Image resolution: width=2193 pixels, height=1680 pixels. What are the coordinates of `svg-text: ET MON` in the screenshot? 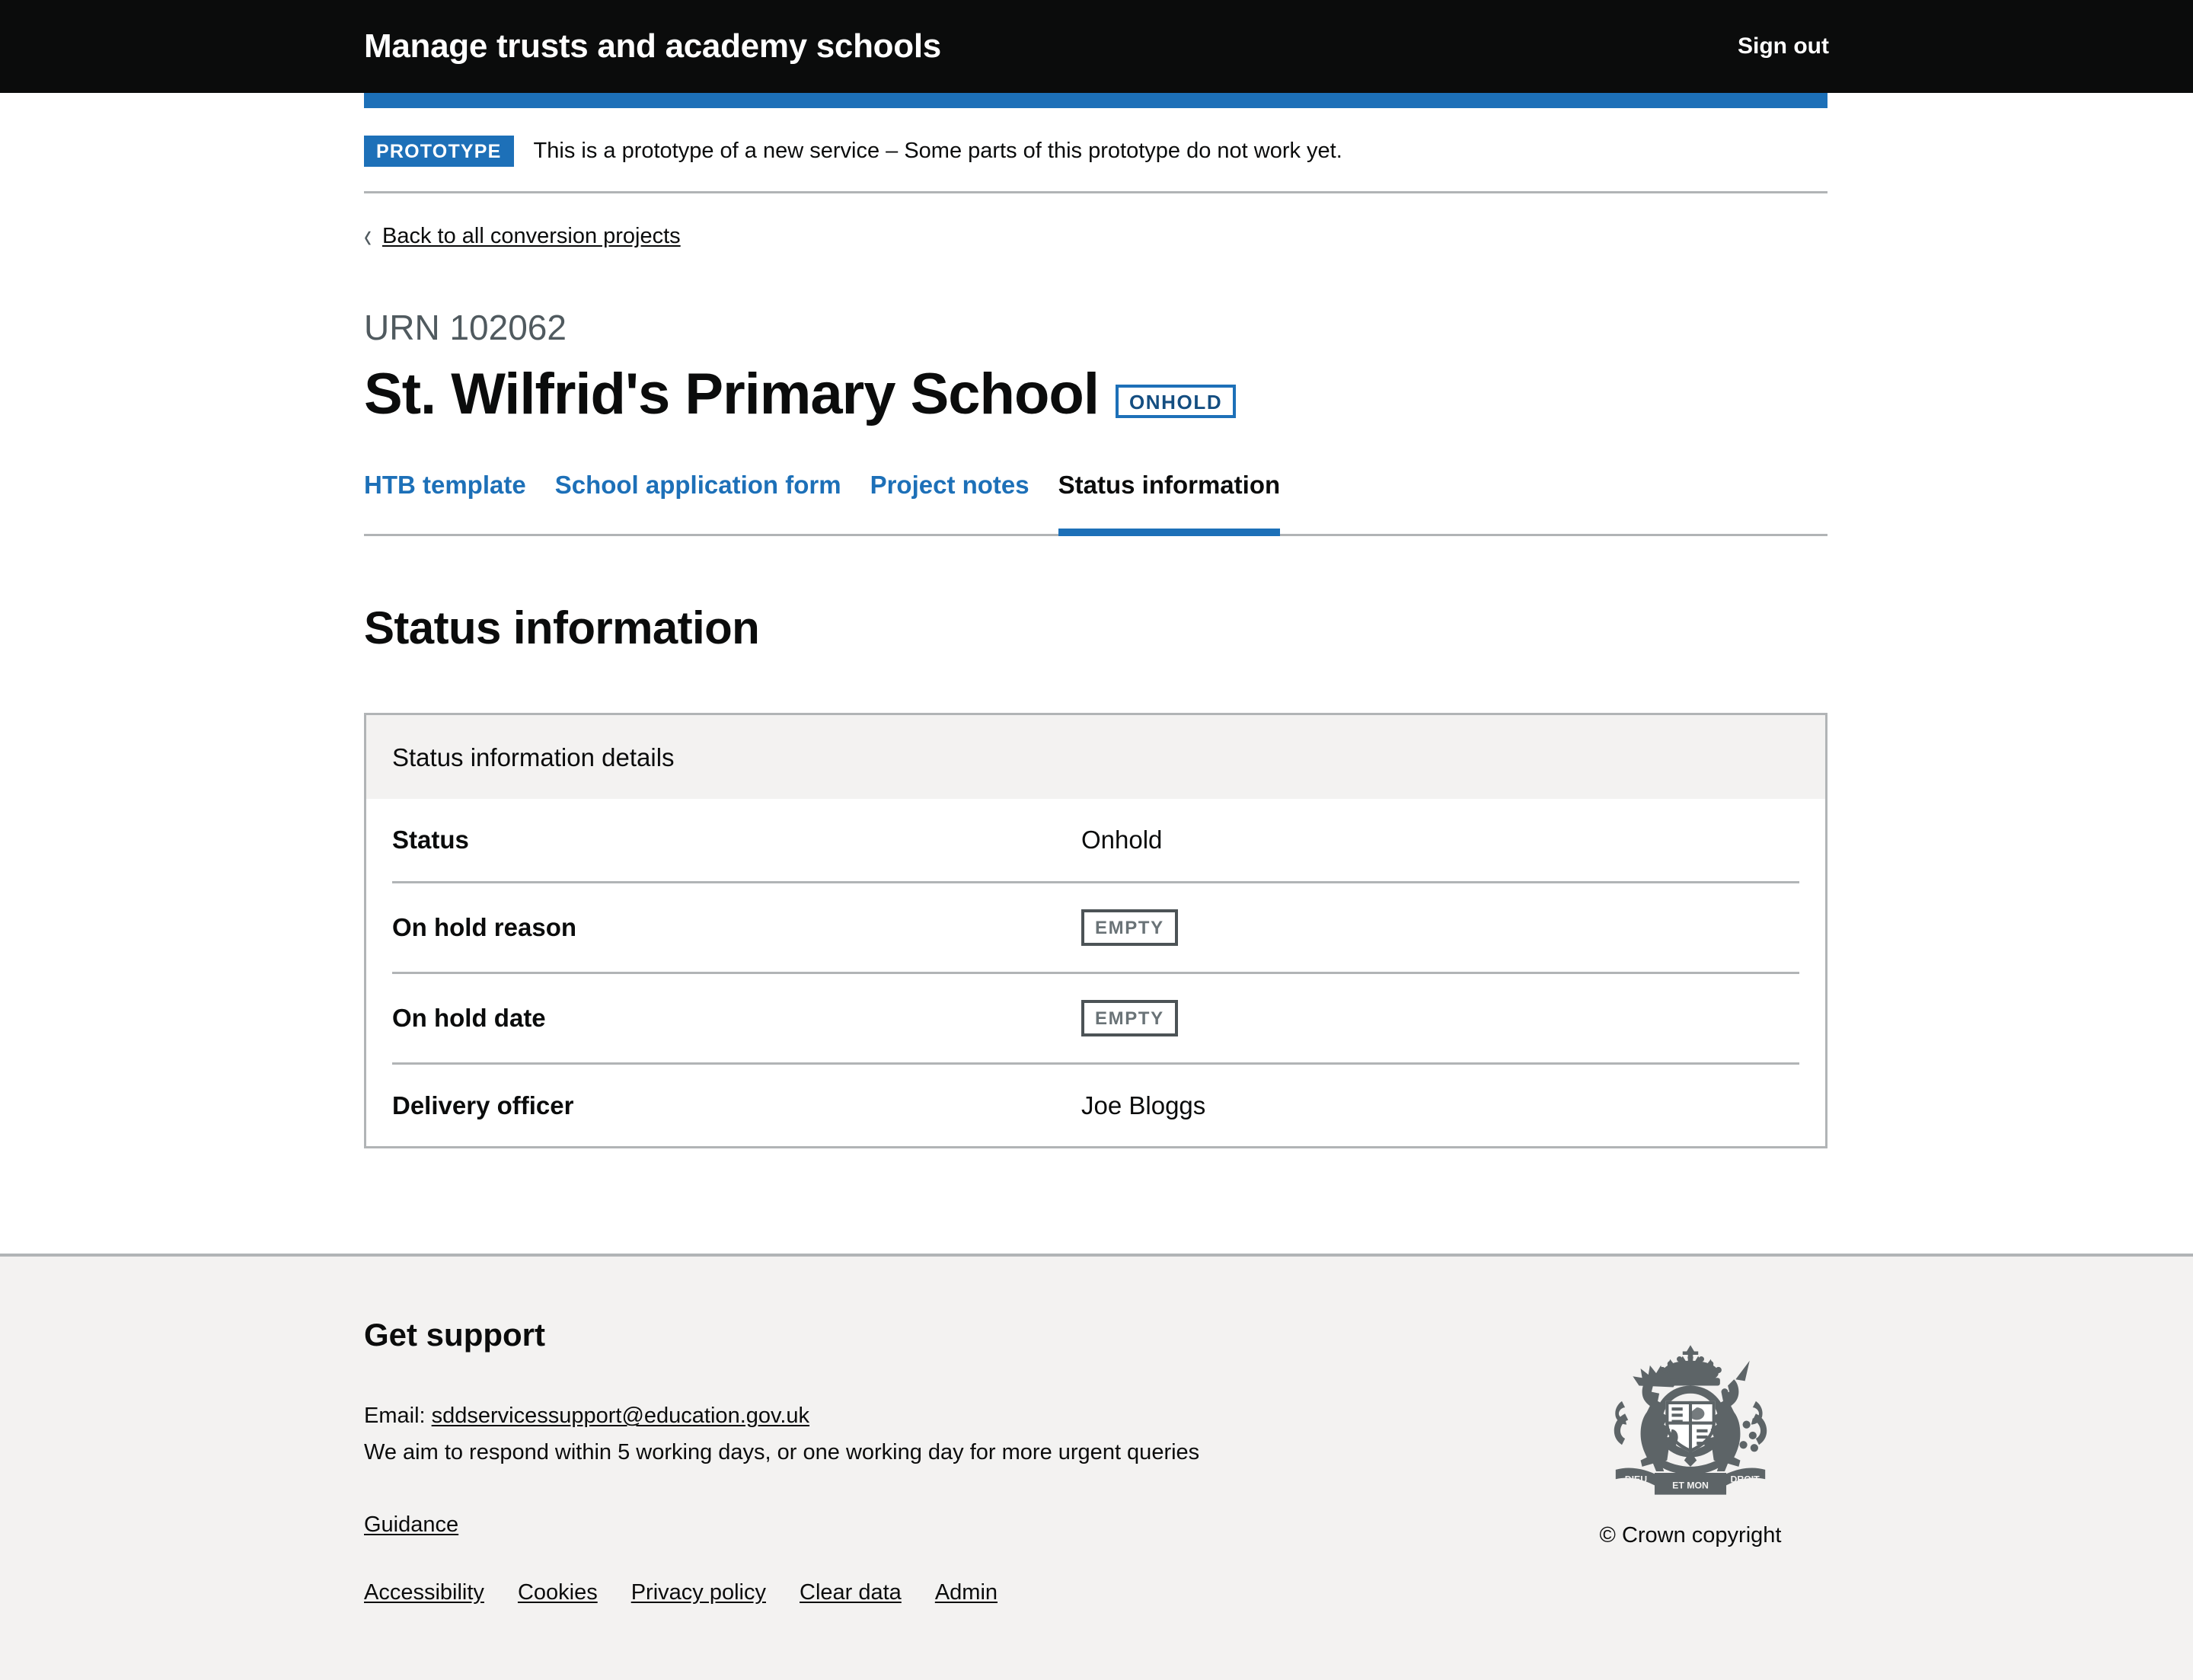 It's located at (1691, 1485).